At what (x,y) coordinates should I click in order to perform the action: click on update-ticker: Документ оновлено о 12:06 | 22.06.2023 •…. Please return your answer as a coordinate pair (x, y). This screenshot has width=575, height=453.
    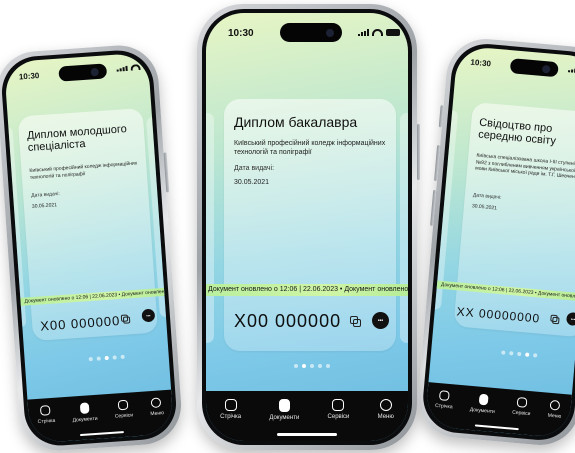
    Looking at the image, I should click on (307, 290).